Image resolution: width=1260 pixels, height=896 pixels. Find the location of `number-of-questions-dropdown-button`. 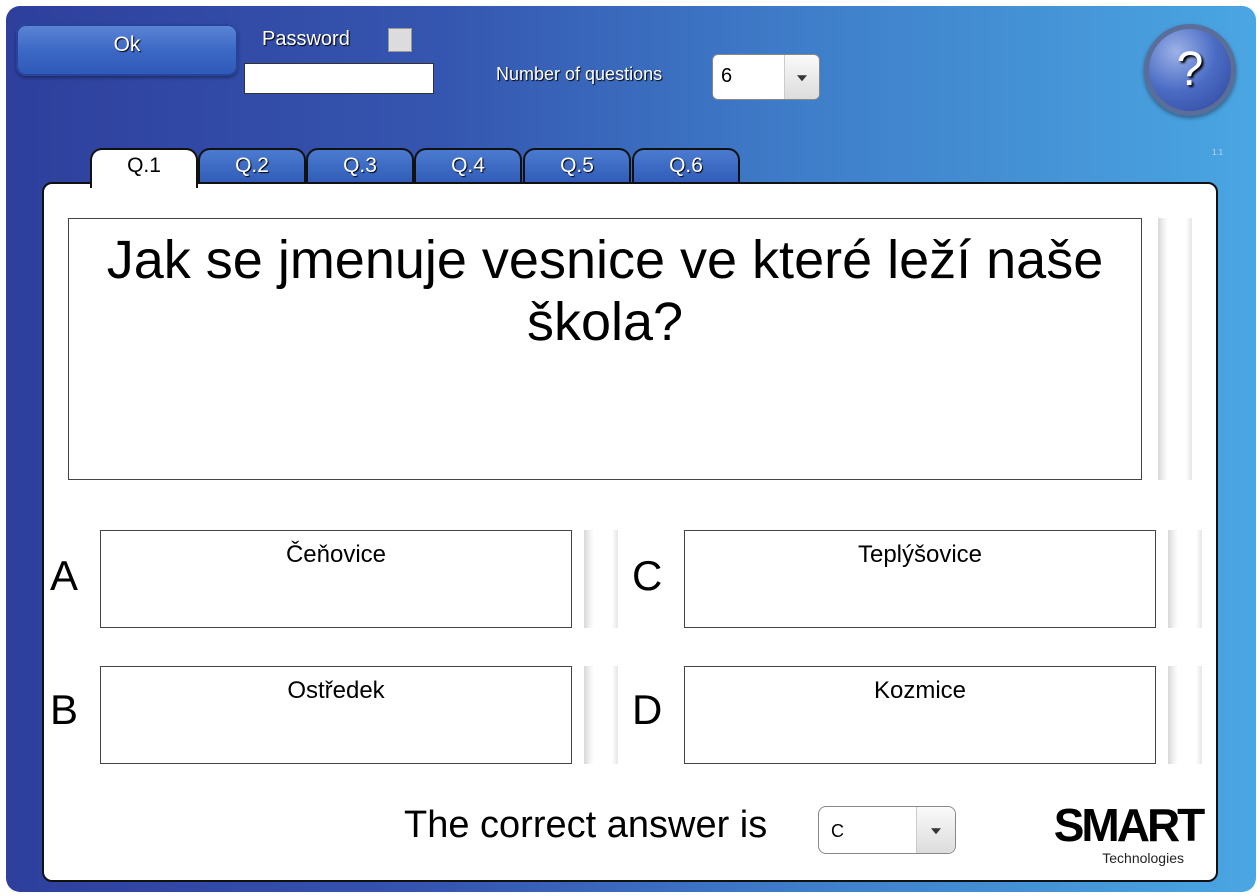

number-of-questions-dropdown-button is located at coordinates (801, 77).